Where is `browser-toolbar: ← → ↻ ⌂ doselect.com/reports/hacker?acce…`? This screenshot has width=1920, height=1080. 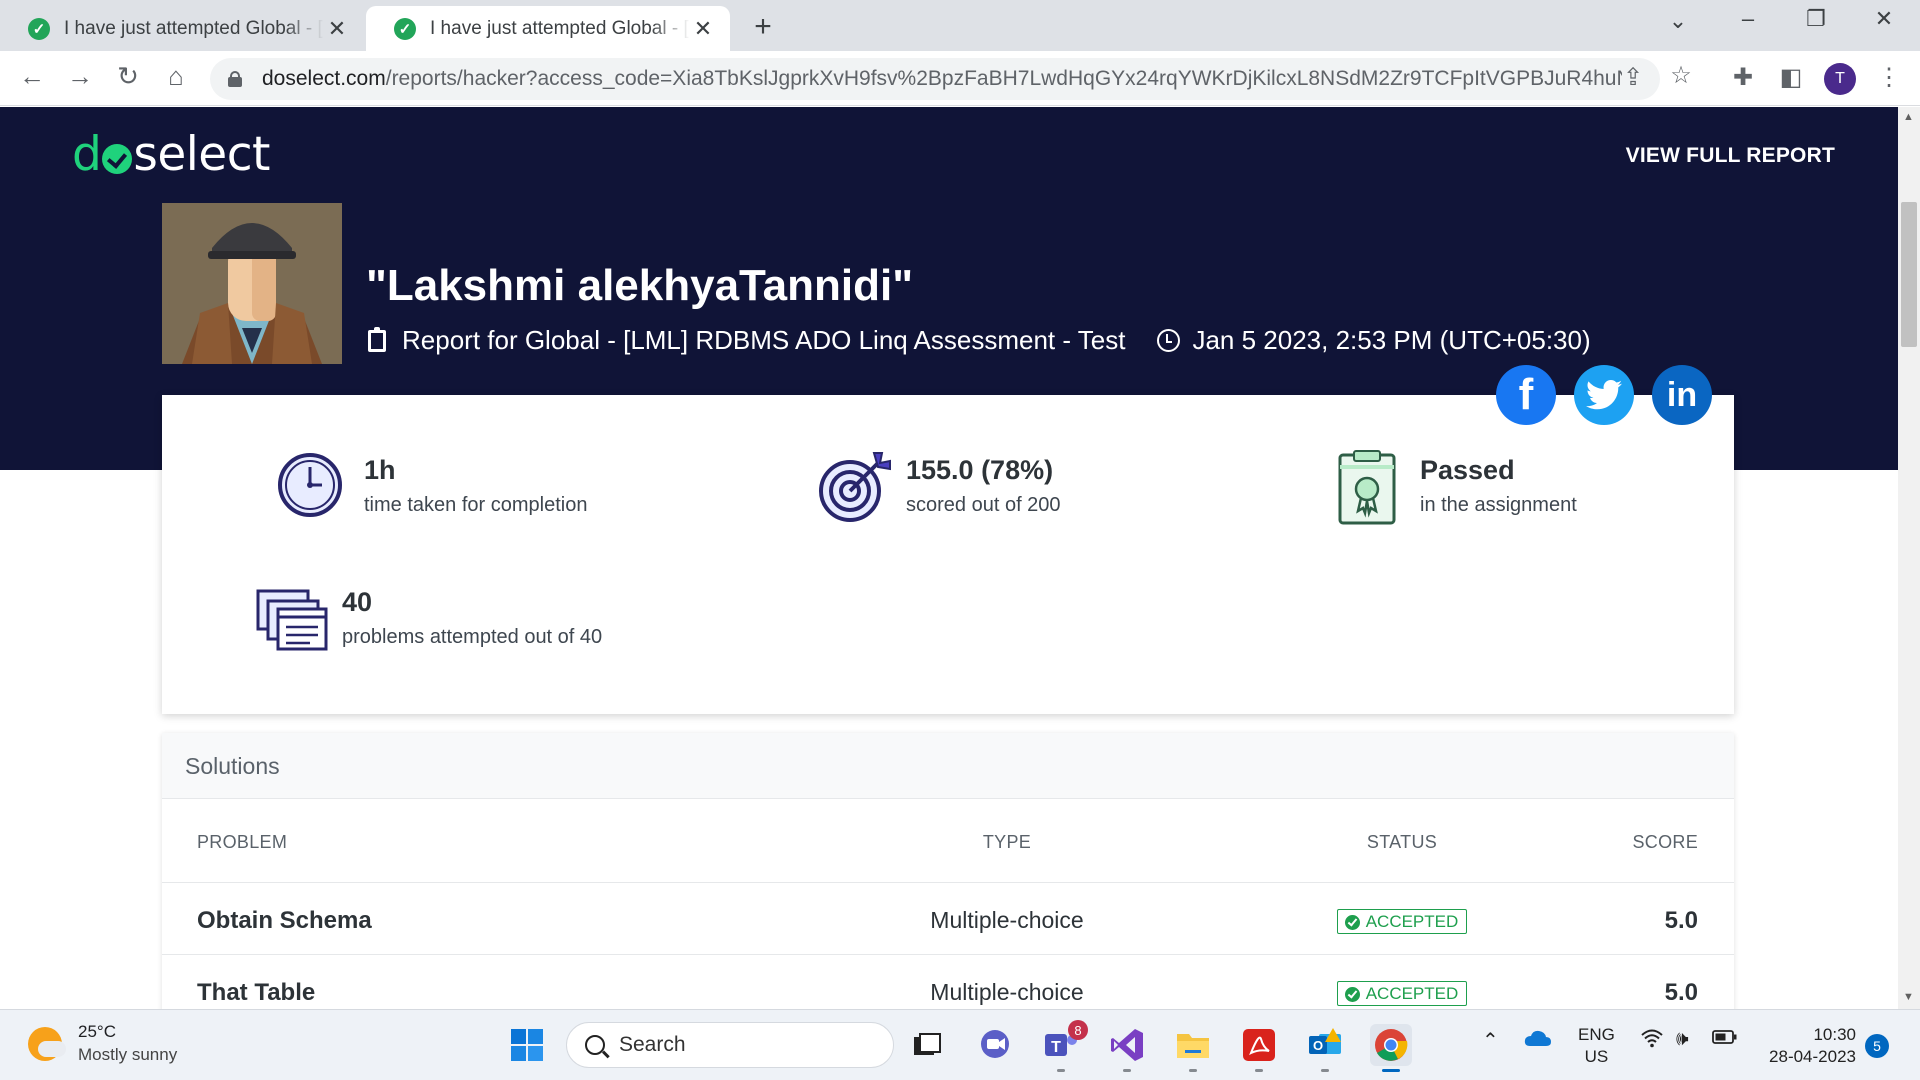
browser-toolbar: ← → ↻ ⌂ doselect.com/reports/hacker?acce… is located at coordinates (960, 78).